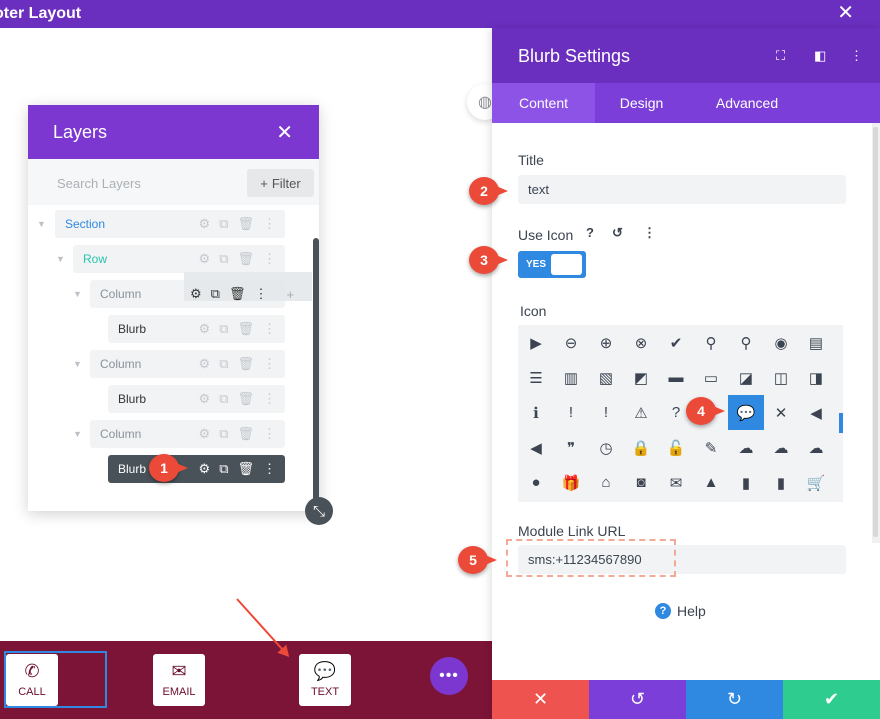 Image resolution: width=880 pixels, height=719 pixels. I want to click on unlock-icon: 🔓, so click(676, 447).